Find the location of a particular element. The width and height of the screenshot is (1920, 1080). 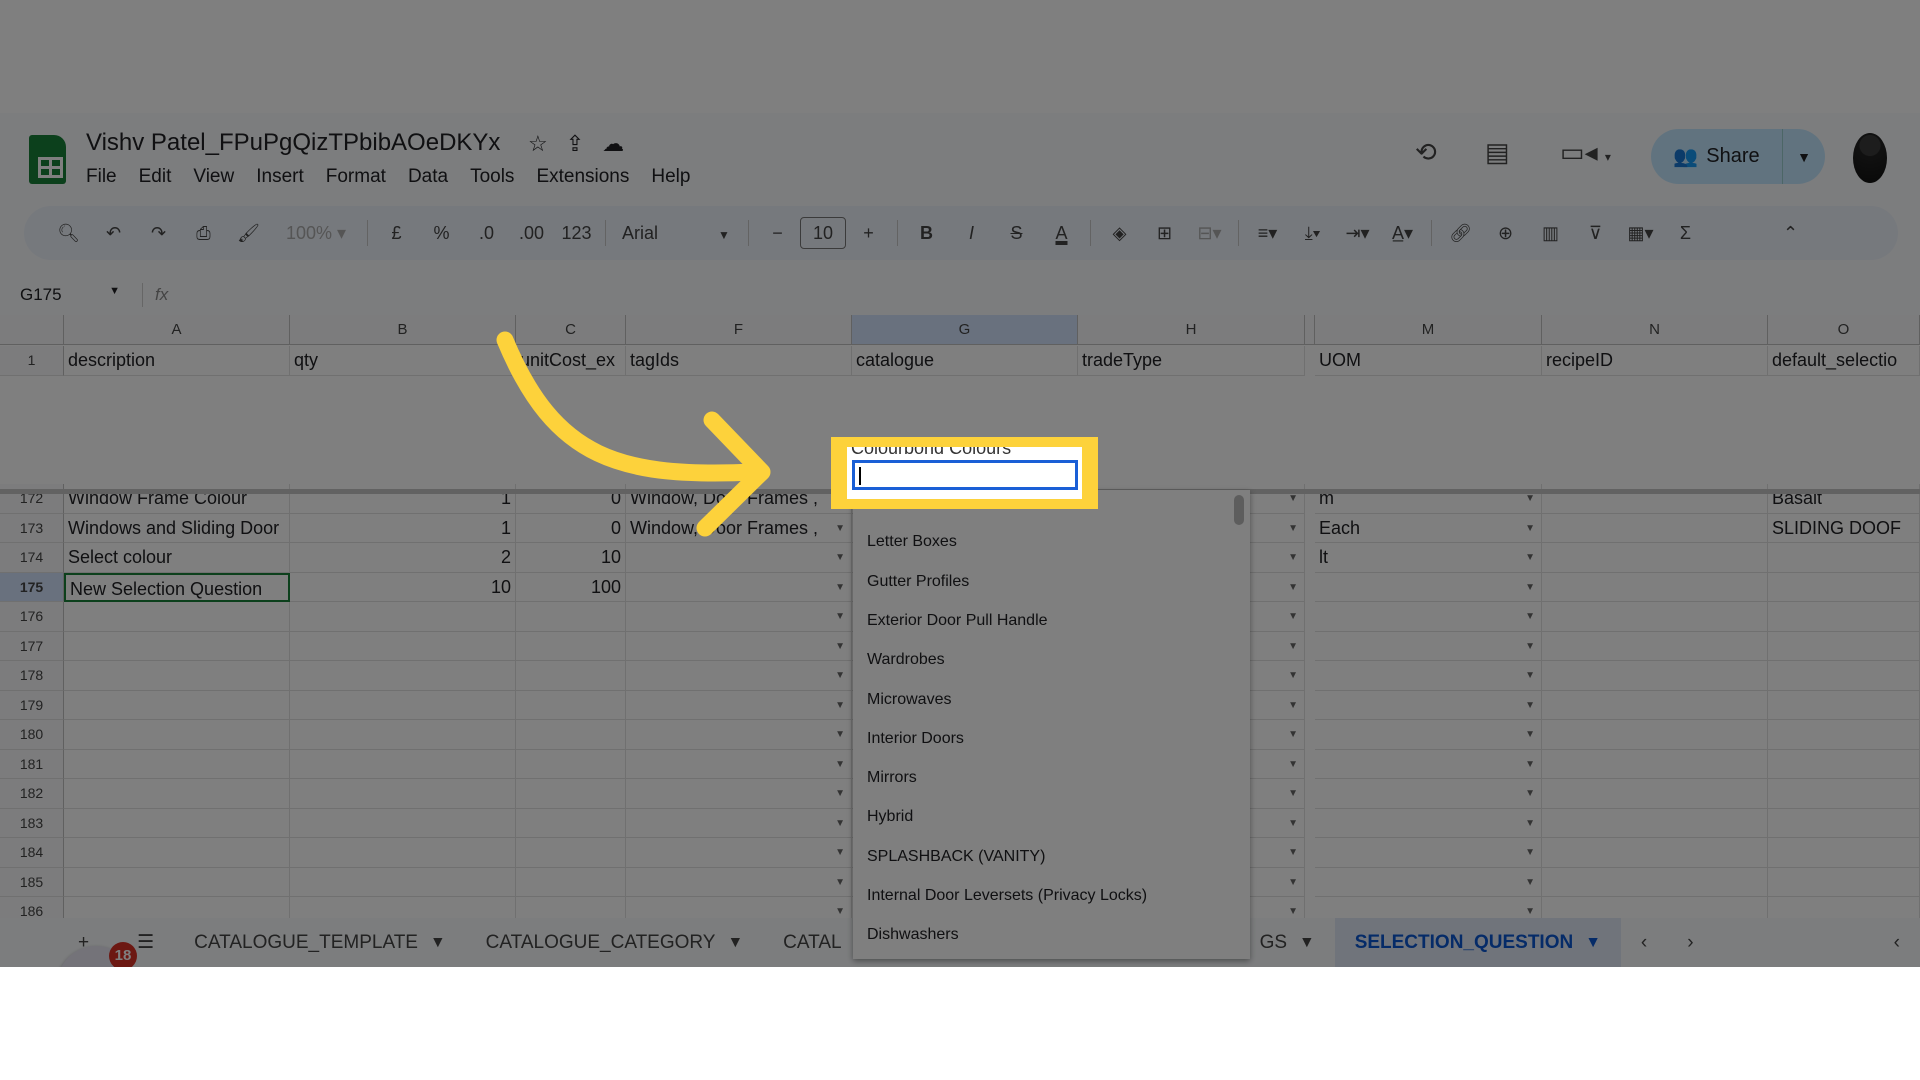

share-button: 👥 Share ▼ is located at coordinates (1738, 156).